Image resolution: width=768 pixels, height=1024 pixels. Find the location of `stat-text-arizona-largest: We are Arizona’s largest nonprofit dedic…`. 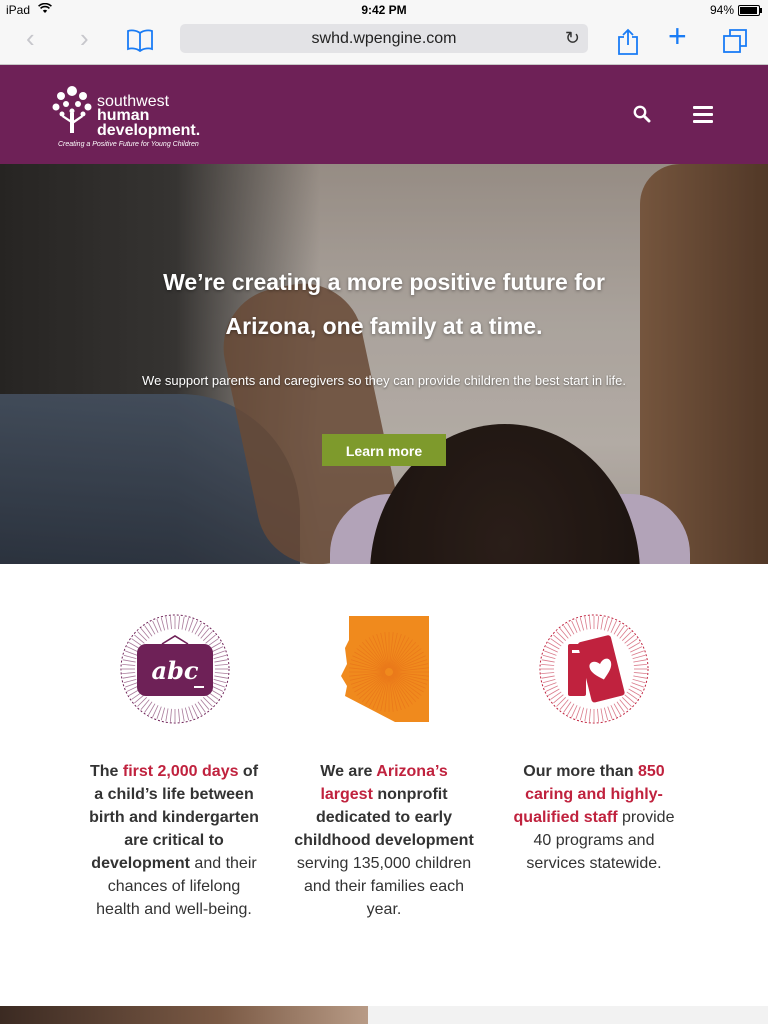

stat-text-arizona-largest: We are Arizona’s largest nonprofit dedic… is located at coordinates (384, 840).